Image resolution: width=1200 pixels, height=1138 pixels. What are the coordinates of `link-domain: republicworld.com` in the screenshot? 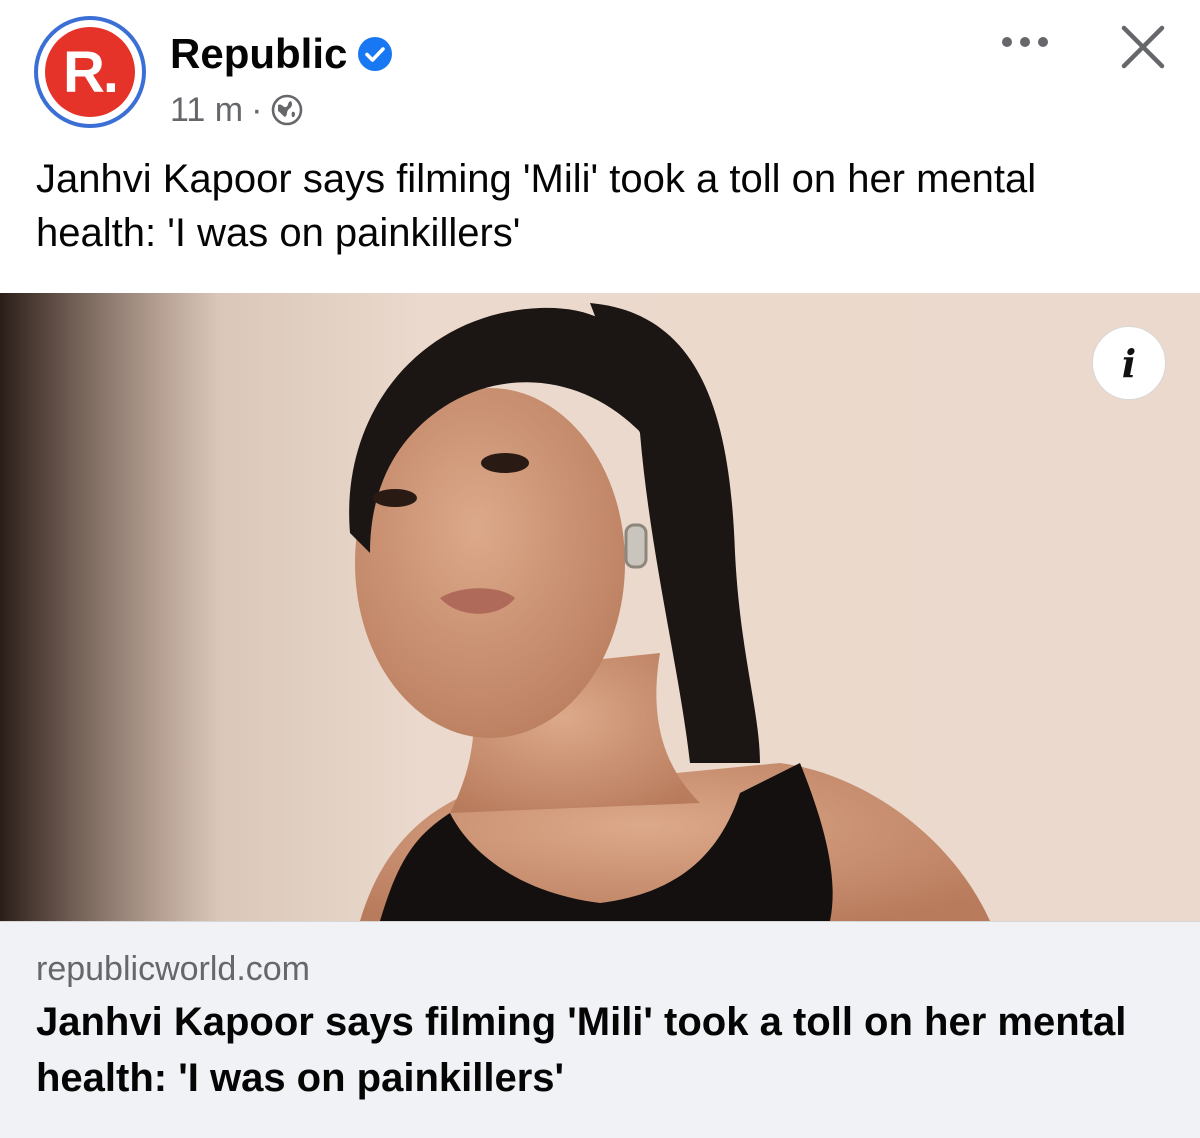 It's located at (173, 969).